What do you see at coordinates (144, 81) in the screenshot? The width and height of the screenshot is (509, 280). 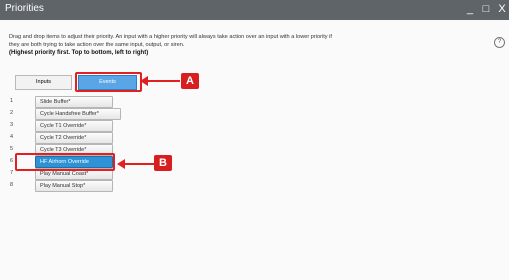 I see `arrow-a-head` at bounding box center [144, 81].